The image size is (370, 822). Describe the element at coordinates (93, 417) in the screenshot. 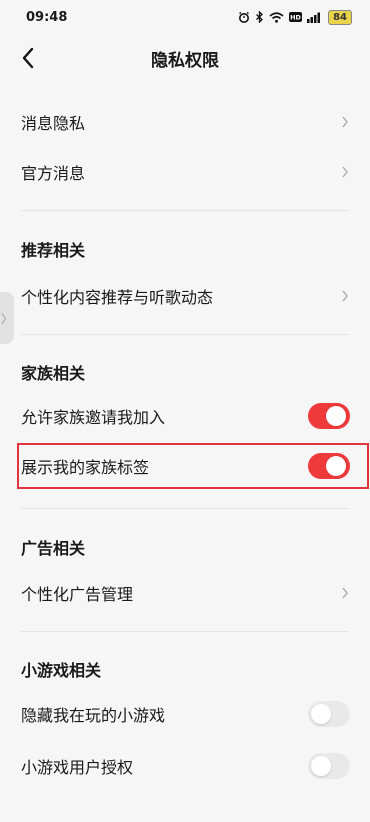

I see `row-label: 允许家族邀请我加入` at that location.